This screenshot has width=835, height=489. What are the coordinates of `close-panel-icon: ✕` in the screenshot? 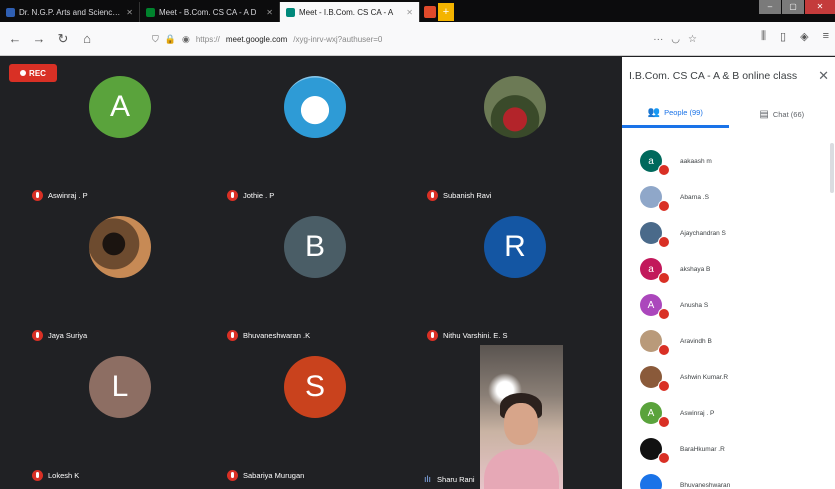 It's located at (823, 76).